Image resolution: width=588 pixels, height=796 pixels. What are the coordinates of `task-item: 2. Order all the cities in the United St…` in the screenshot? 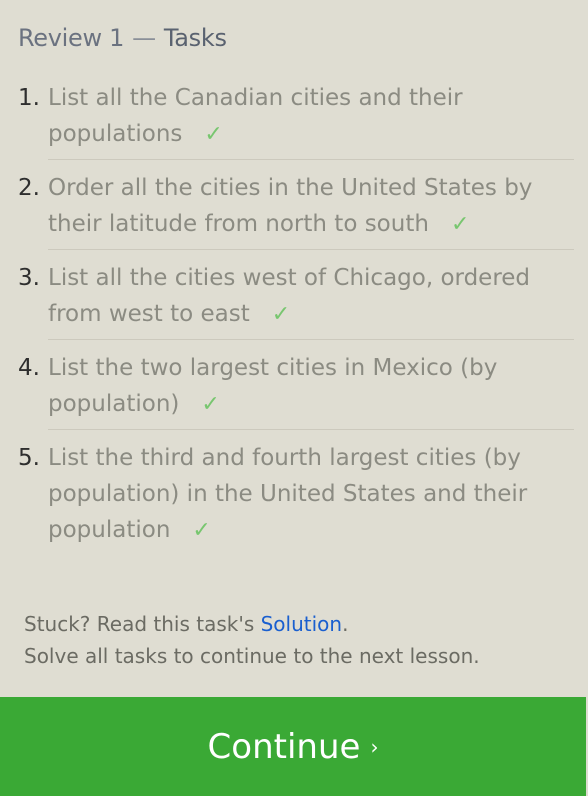 It's located at (287, 210).